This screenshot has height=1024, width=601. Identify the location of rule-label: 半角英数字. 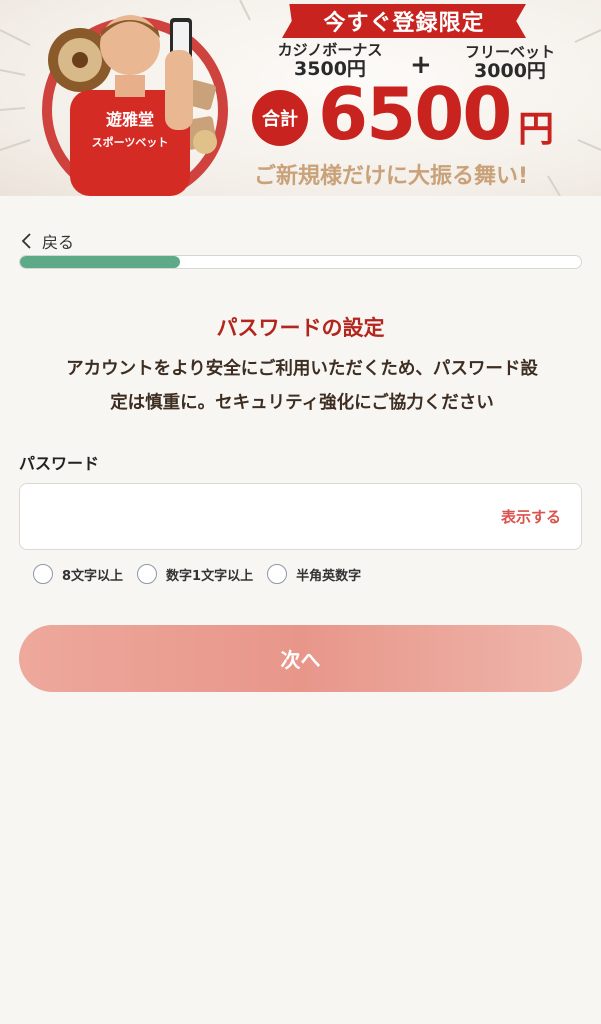
(329, 576).